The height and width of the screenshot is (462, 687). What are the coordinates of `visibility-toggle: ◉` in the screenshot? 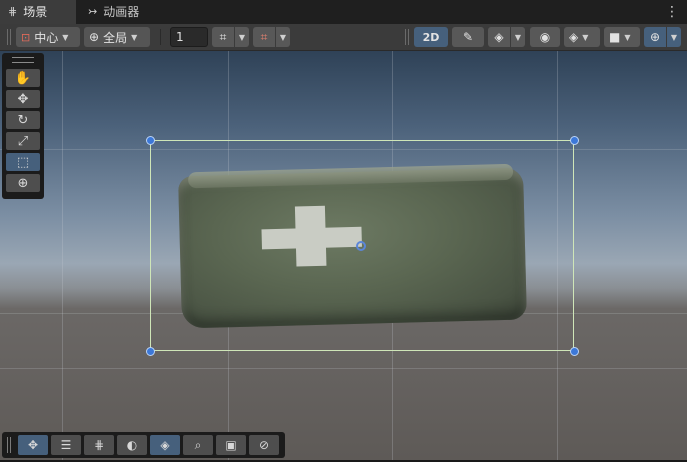 It's located at (545, 37).